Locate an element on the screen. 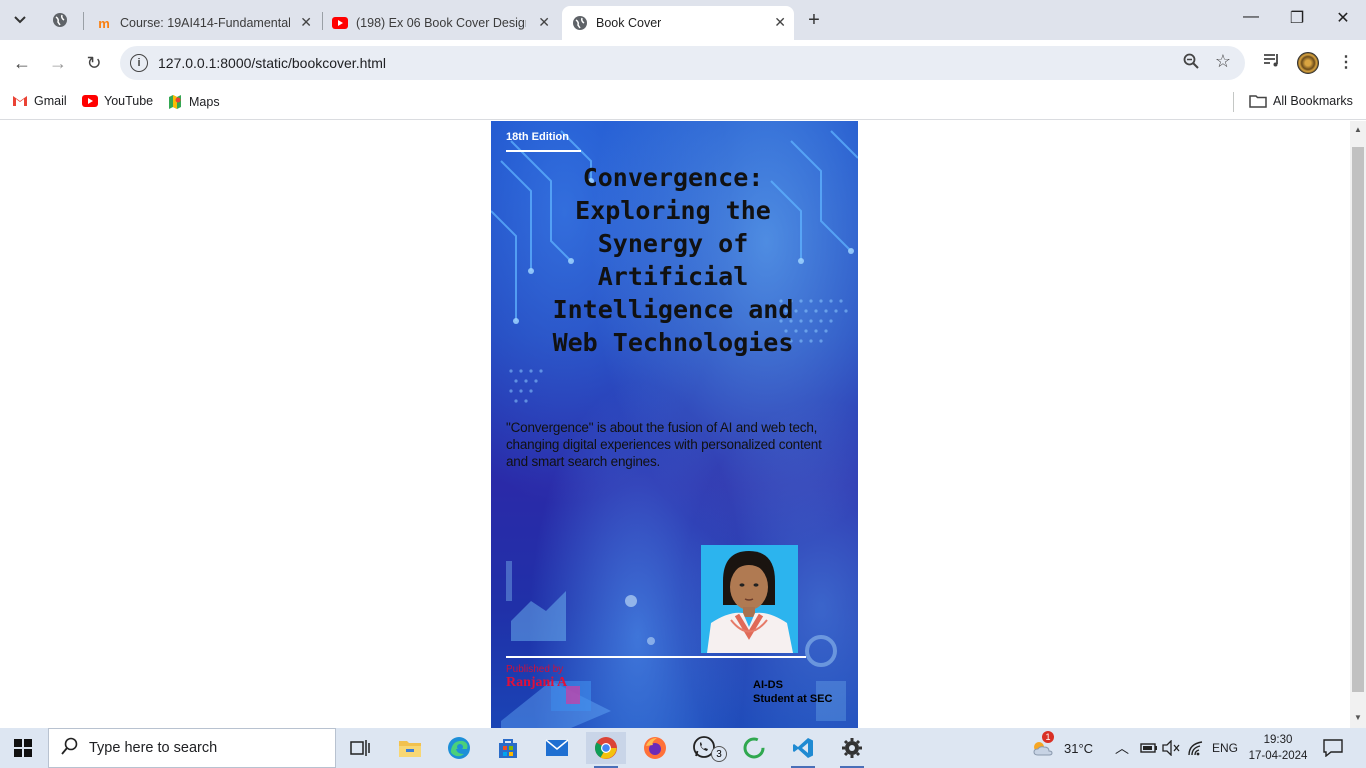 This screenshot has height=768, width=1366. bookmark-youtube: YouTube is located at coordinates (117, 101).